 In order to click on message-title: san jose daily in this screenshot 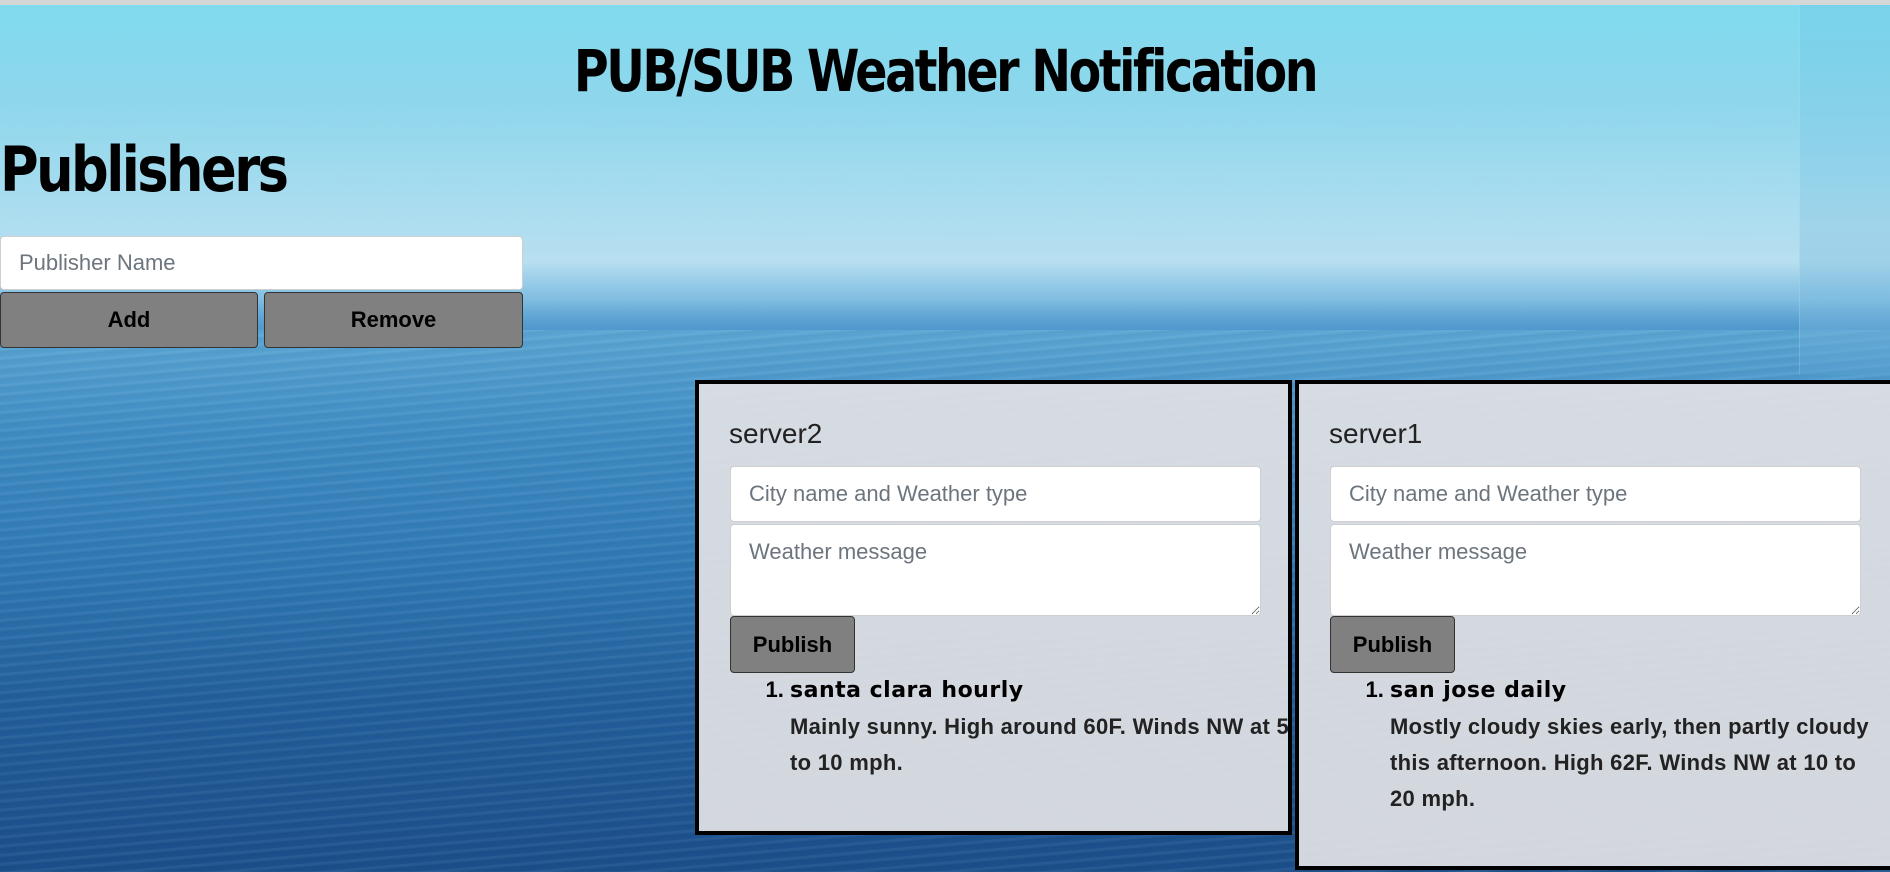, I will do `click(1478, 690)`.